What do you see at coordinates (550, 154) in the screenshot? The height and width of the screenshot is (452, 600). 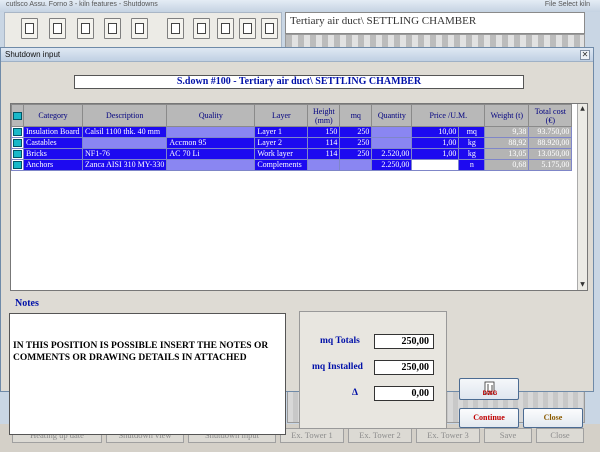 I see `cell-total-cost: 13.050,00` at bounding box center [550, 154].